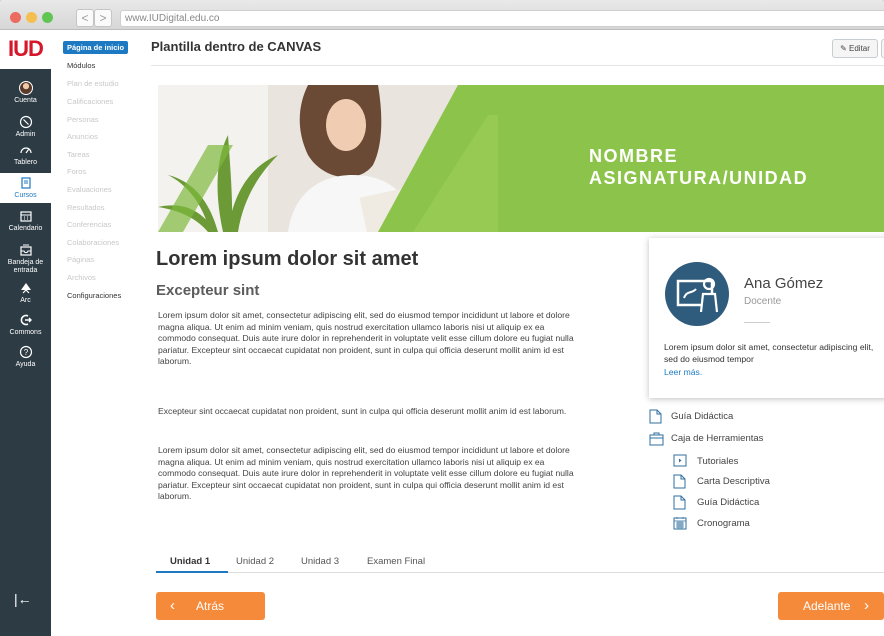 The height and width of the screenshot is (636, 884). I want to click on global-nav-label: Bandeja de entrada, so click(25, 266).